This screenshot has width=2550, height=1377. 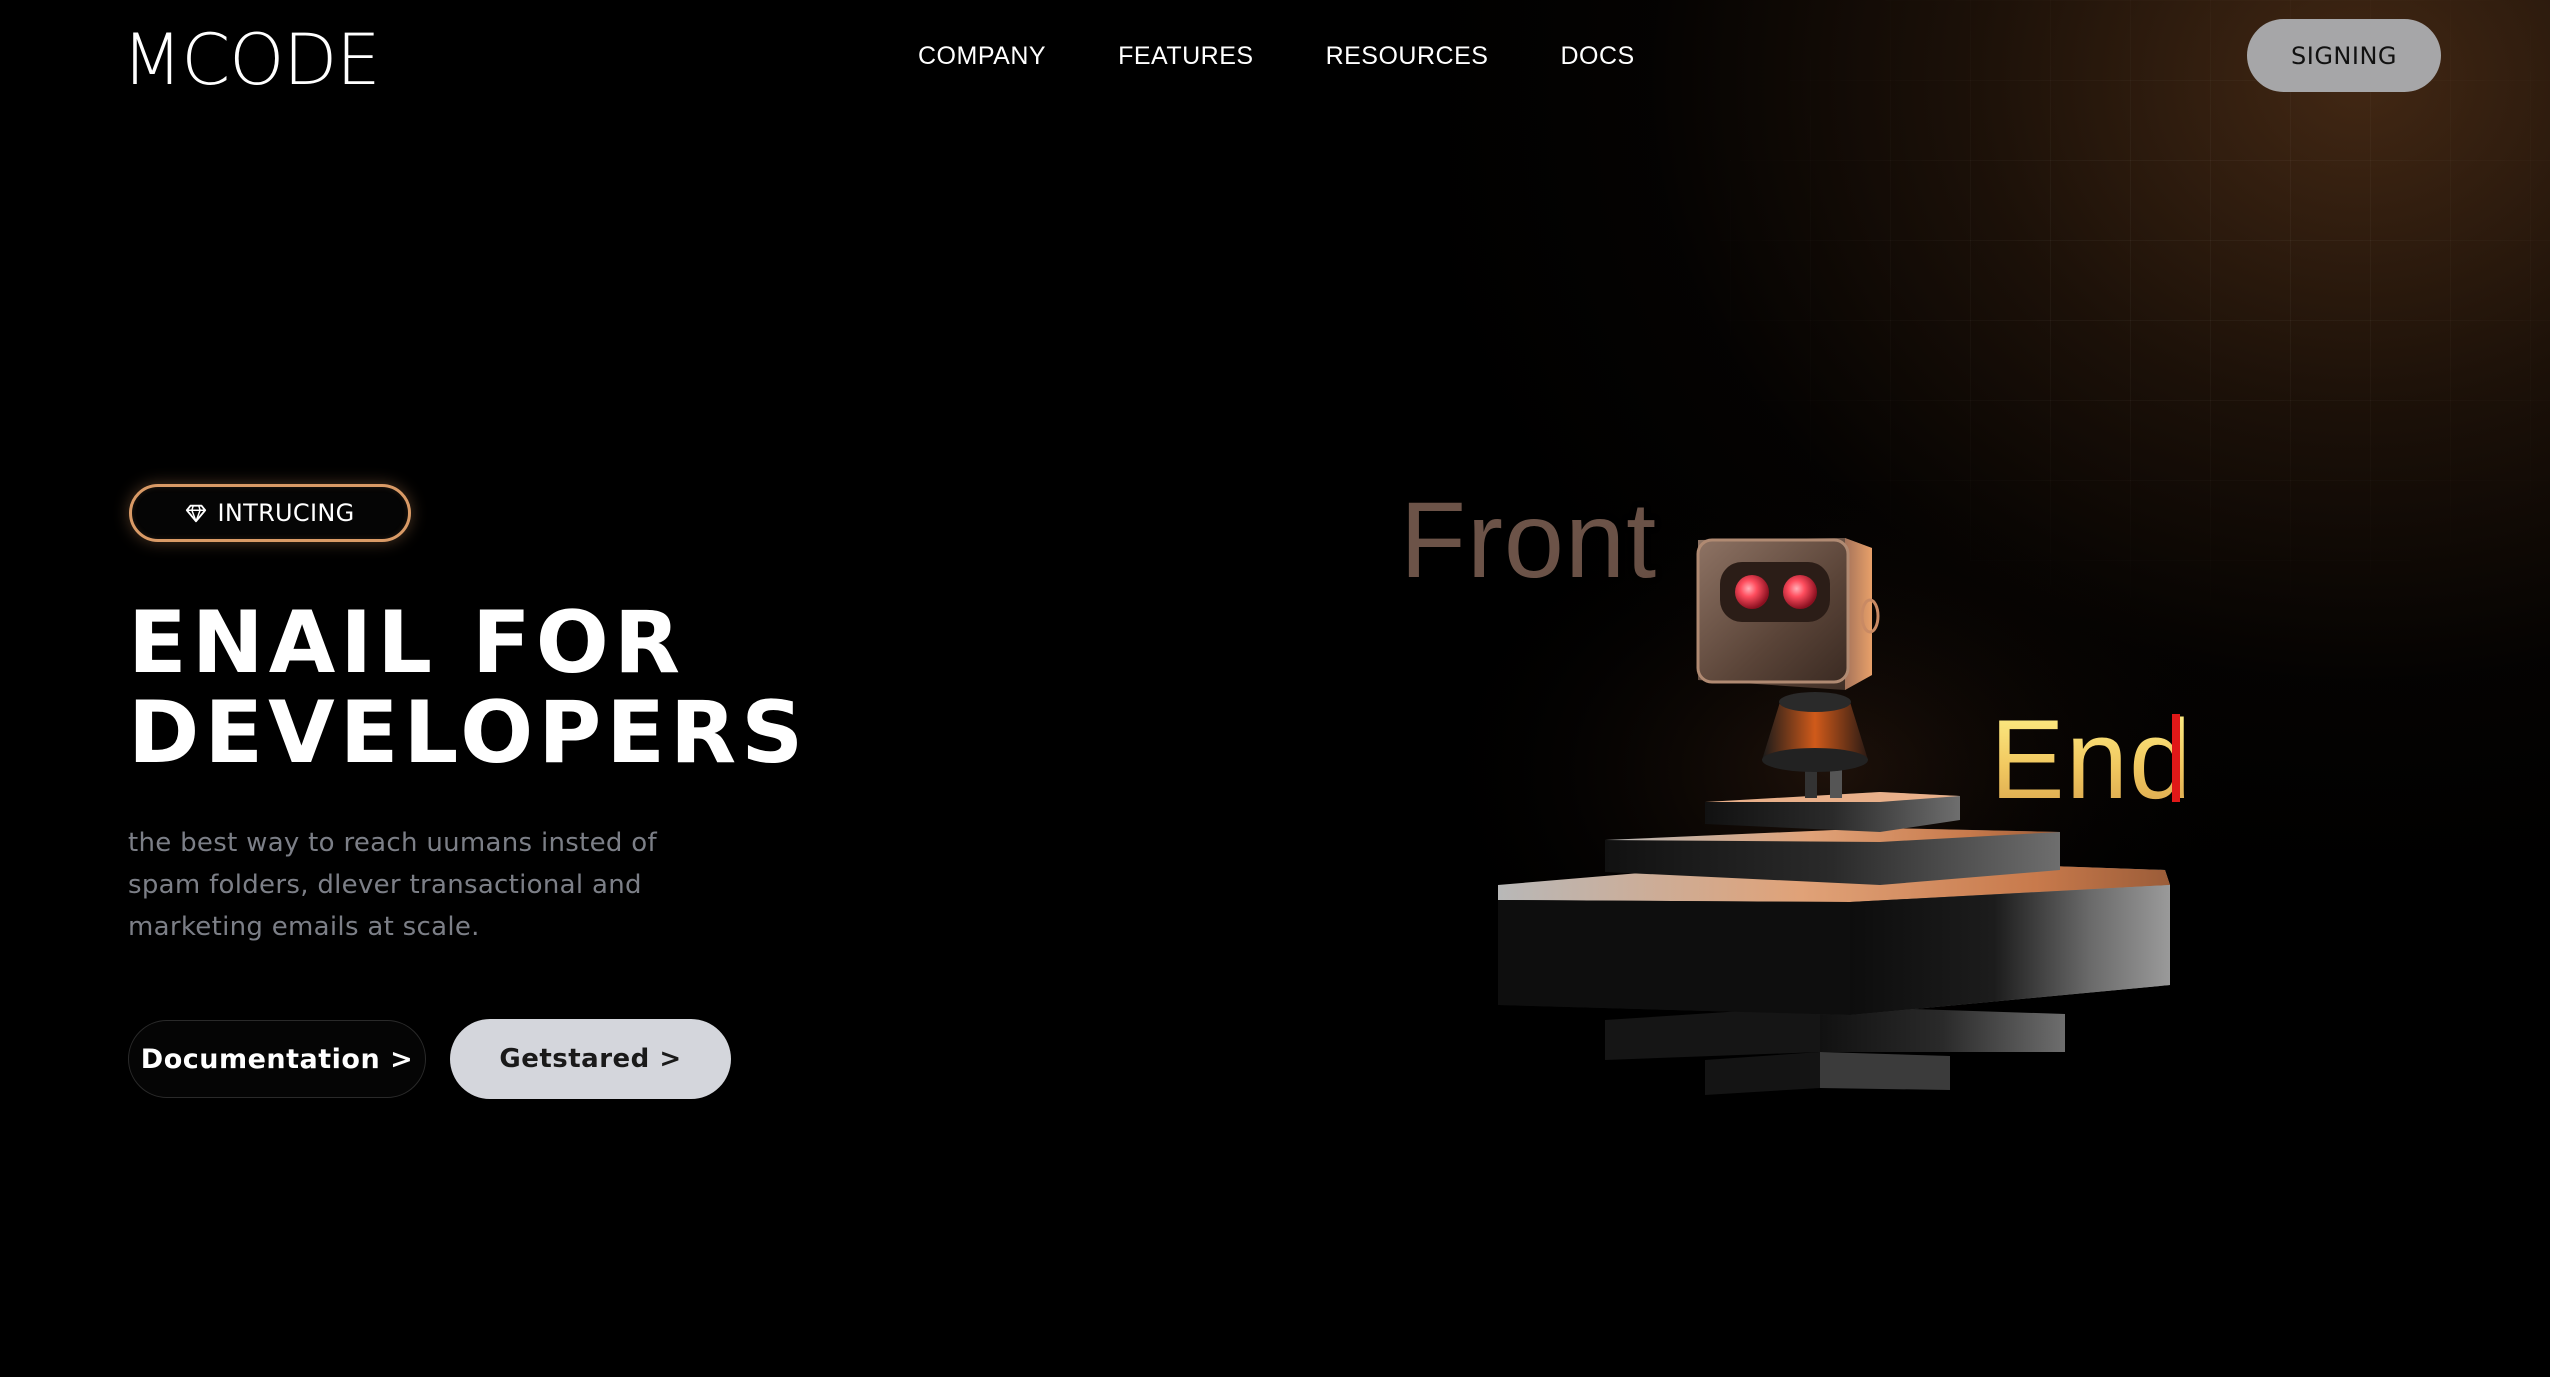 I want to click on get-started-button: Getstared >, so click(x=590, y=1059).